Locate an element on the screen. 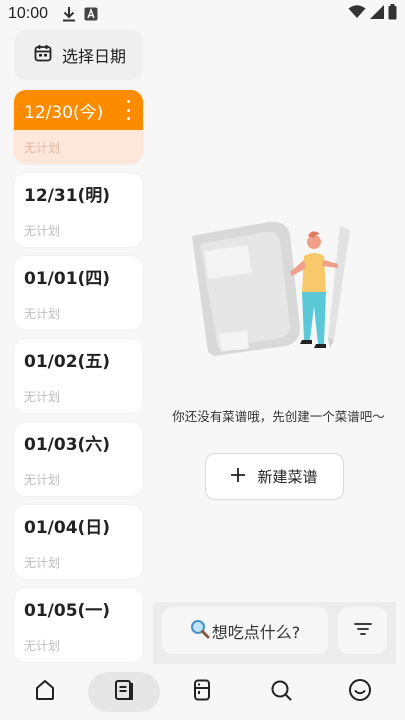 This screenshot has width=405, height=720. date-card: 01/03(六) 无计划 is located at coordinates (78, 459).